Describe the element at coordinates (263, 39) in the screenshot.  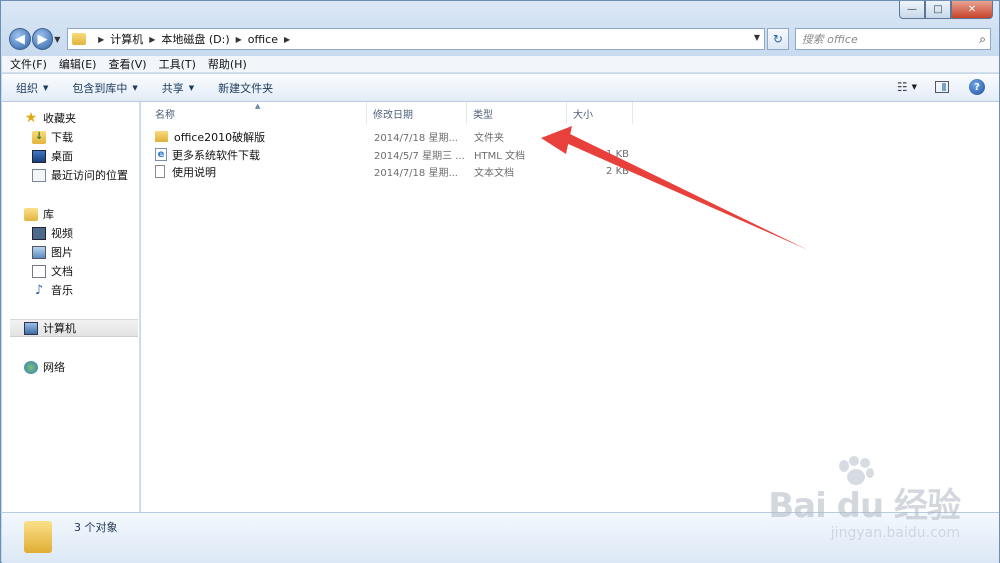
I see `breadcrumb-office: office` at that location.